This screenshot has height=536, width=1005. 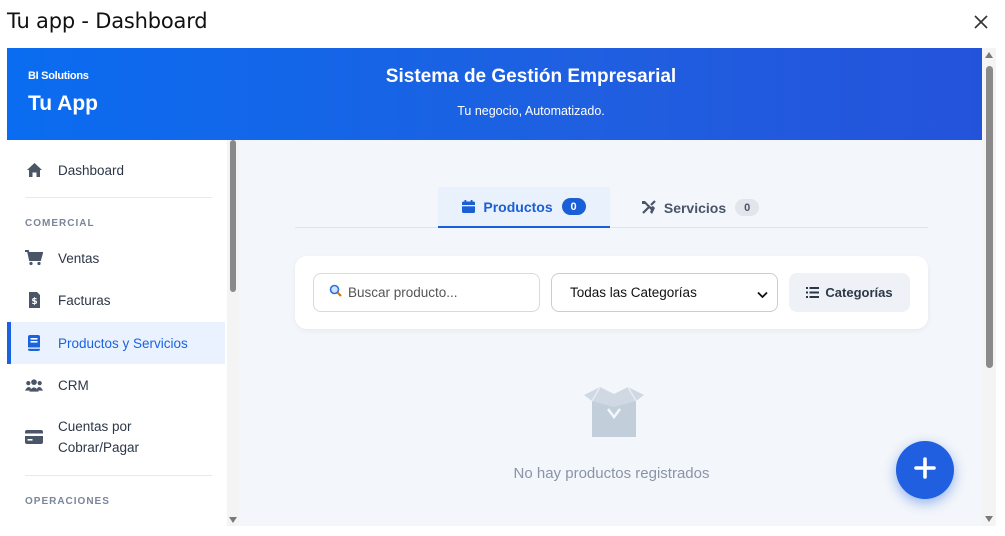 I want to click on tab-label: Productos, so click(x=518, y=206).